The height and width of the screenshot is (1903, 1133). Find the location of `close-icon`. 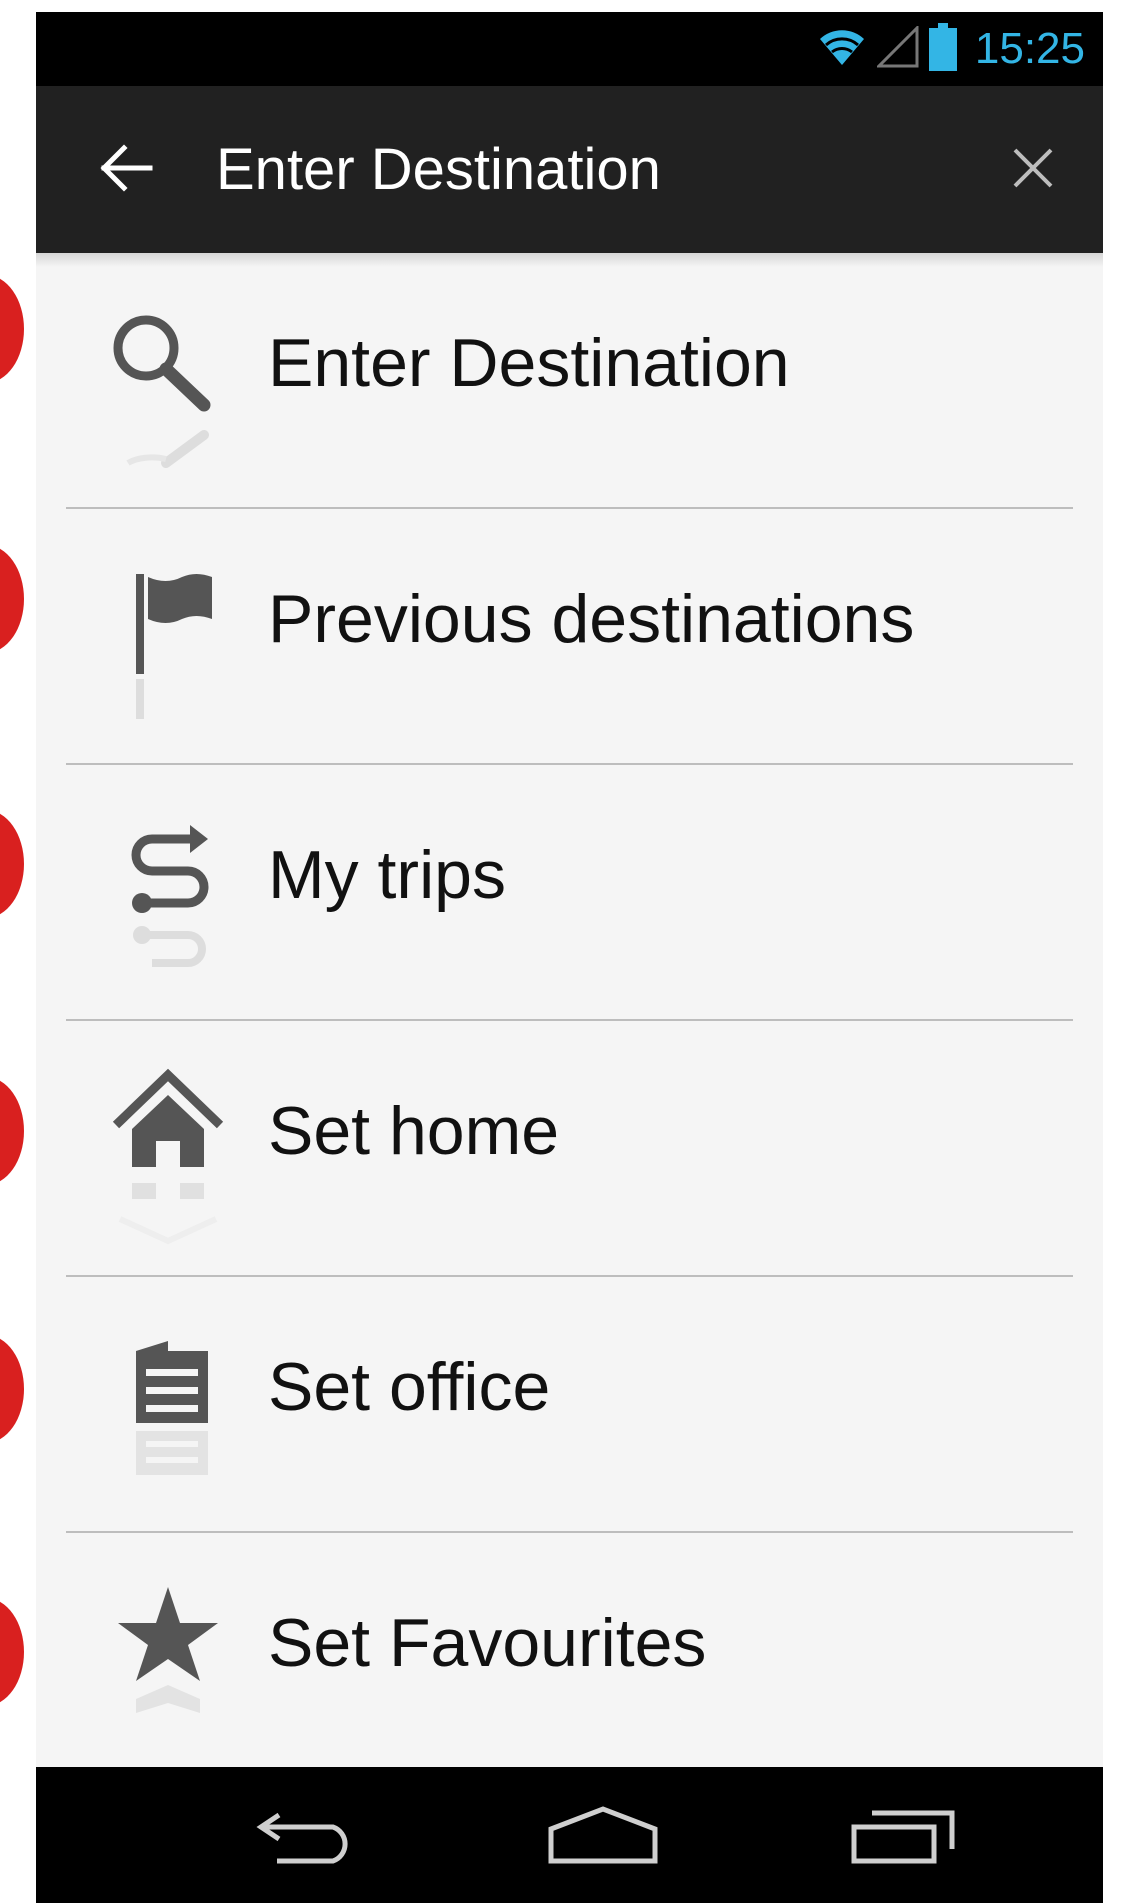

close-icon is located at coordinates (1033, 170).